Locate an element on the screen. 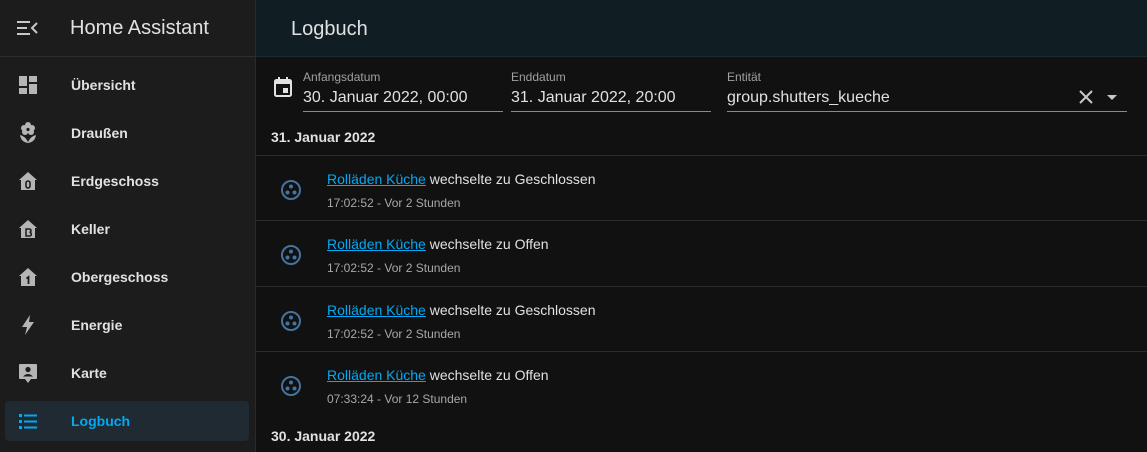 This screenshot has height=452, width=1147. clear-icon is located at coordinates (1086, 97).